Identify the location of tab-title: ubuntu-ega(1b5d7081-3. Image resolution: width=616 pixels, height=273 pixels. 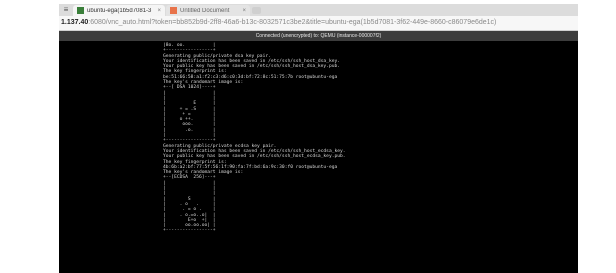
(119, 10).